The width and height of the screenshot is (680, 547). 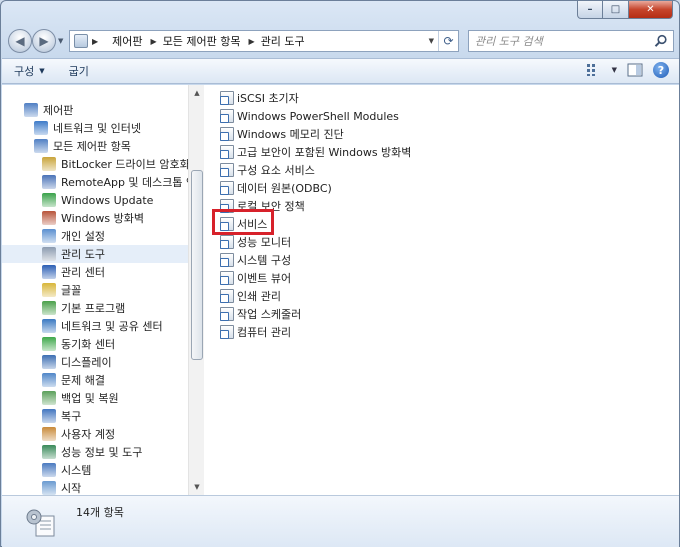 I want to click on preview-pane-icon, so click(x=635, y=70).